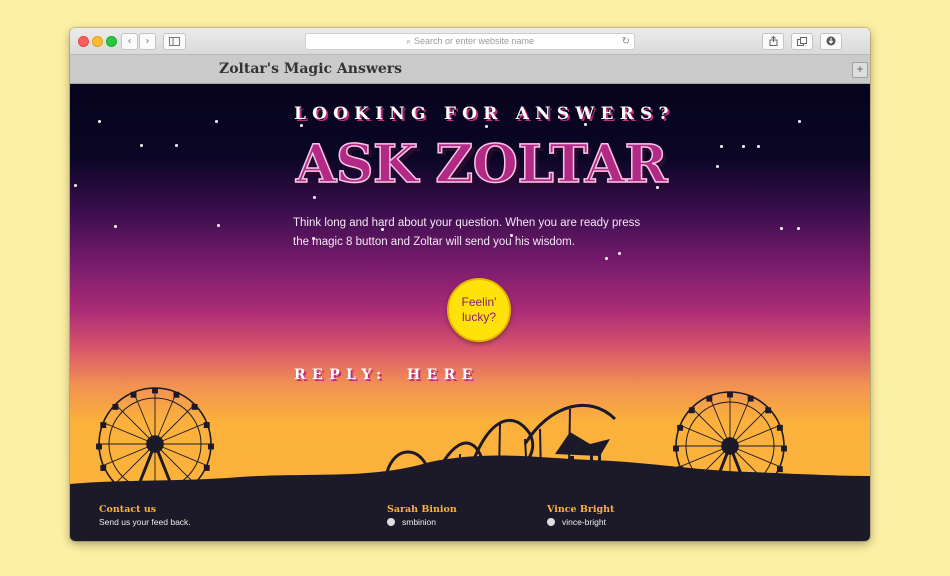 Image resolution: width=950 pixels, height=576 pixels. Describe the element at coordinates (481, 164) in the screenshot. I see `page-title: ASK ZOLTAR` at that location.